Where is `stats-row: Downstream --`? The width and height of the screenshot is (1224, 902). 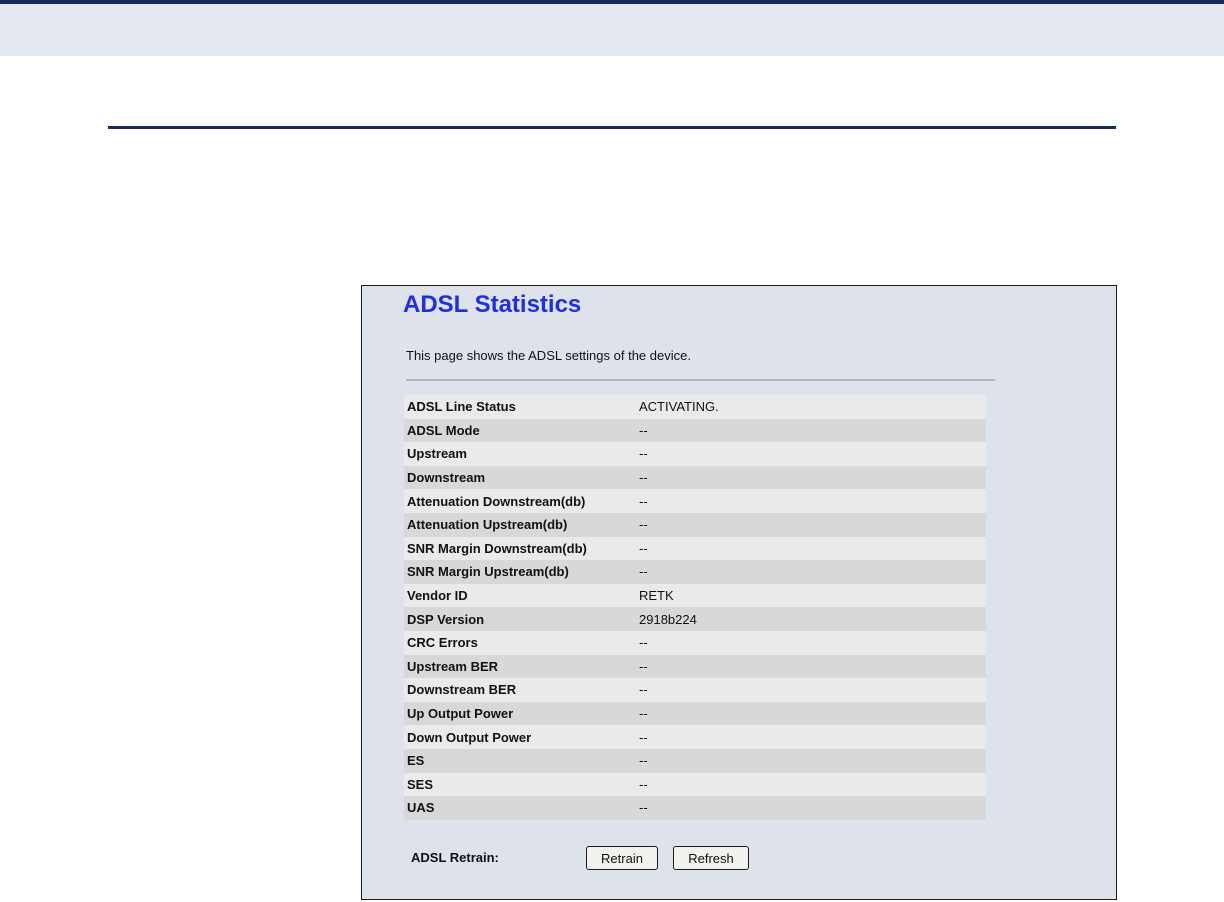
stats-row: Downstream -- is located at coordinates (695, 477).